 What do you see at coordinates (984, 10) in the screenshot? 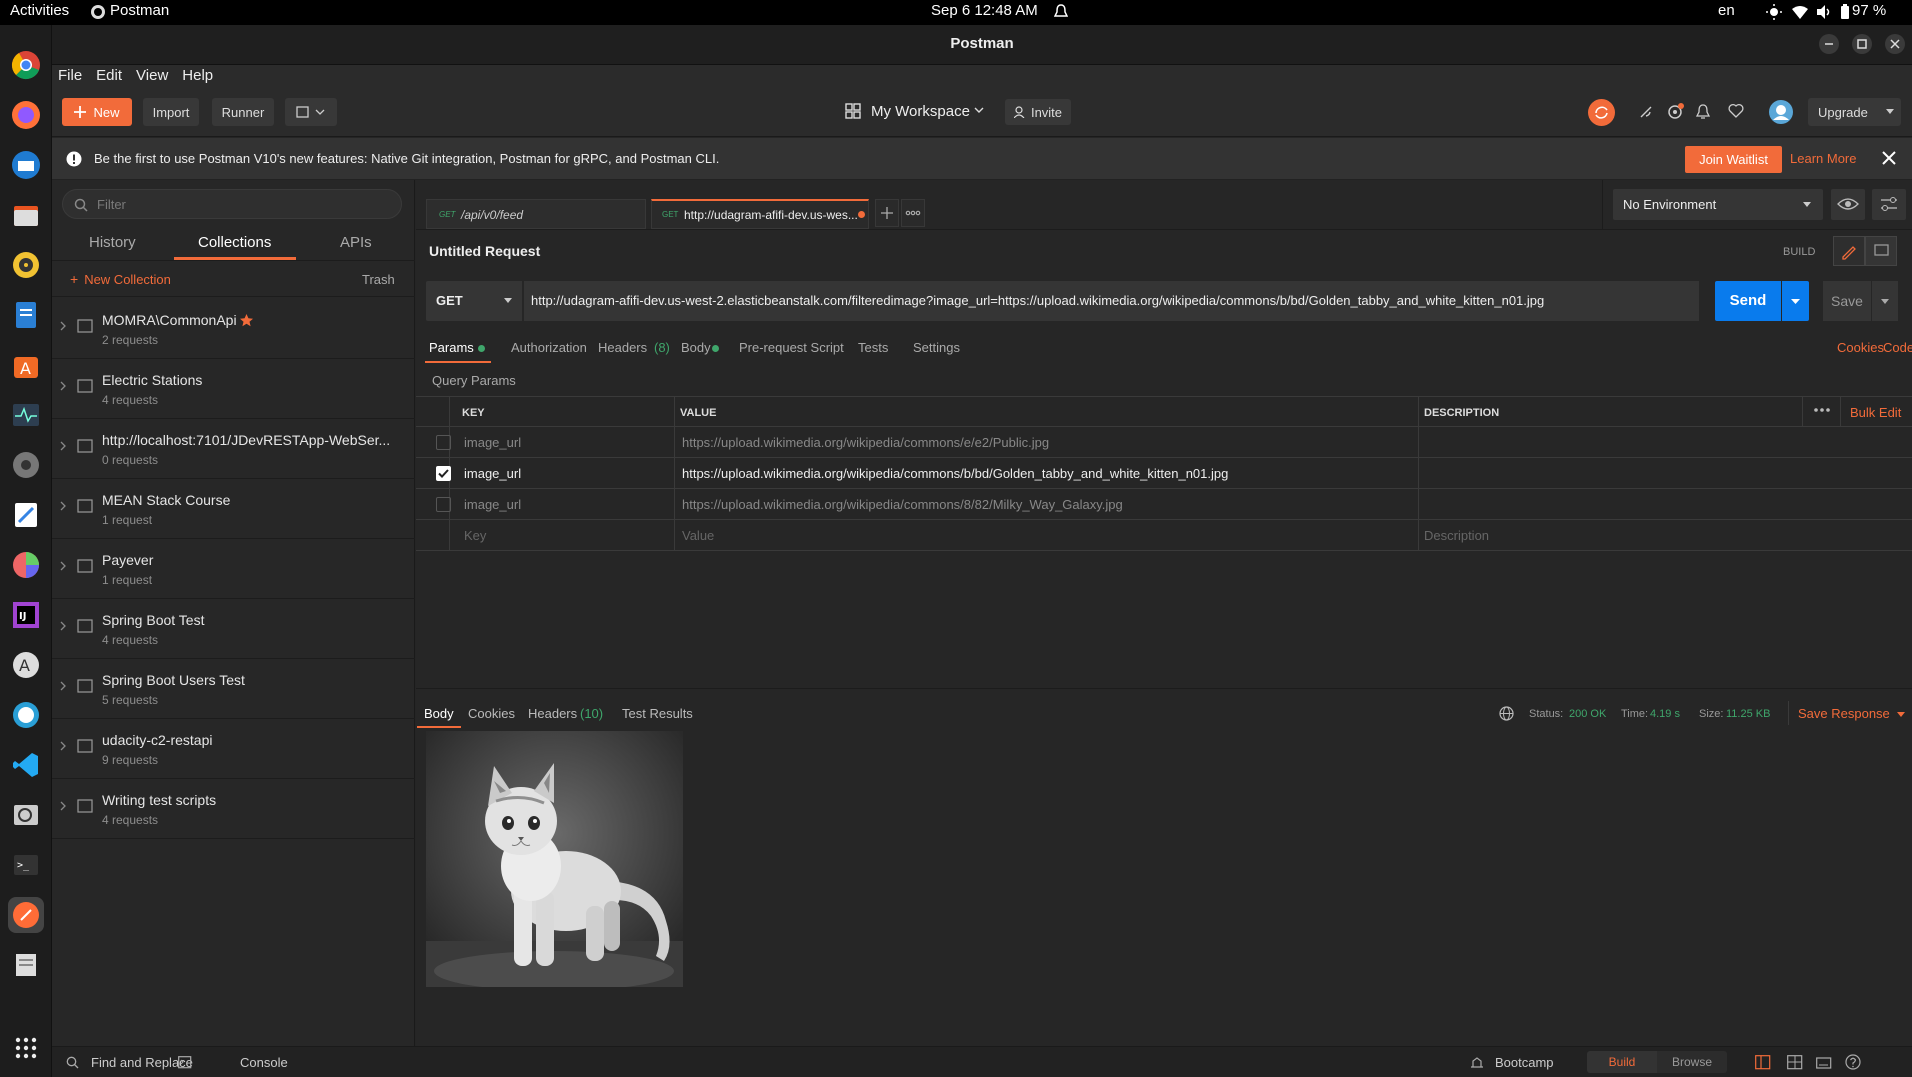
I see `clock: Sep 6 12:48 AM` at bounding box center [984, 10].